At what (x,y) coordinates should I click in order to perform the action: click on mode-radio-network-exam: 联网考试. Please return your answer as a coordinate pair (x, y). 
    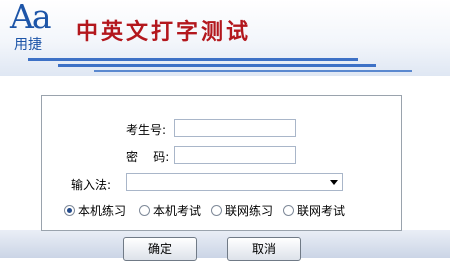
    Looking at the image, I should click on (314, 210).